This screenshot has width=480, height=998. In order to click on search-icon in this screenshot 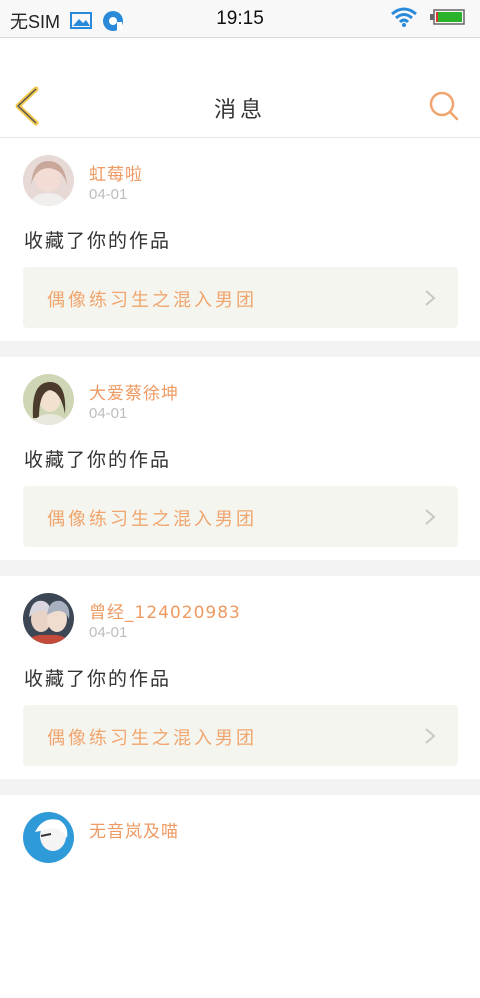, I will do `click(444, 106)`.